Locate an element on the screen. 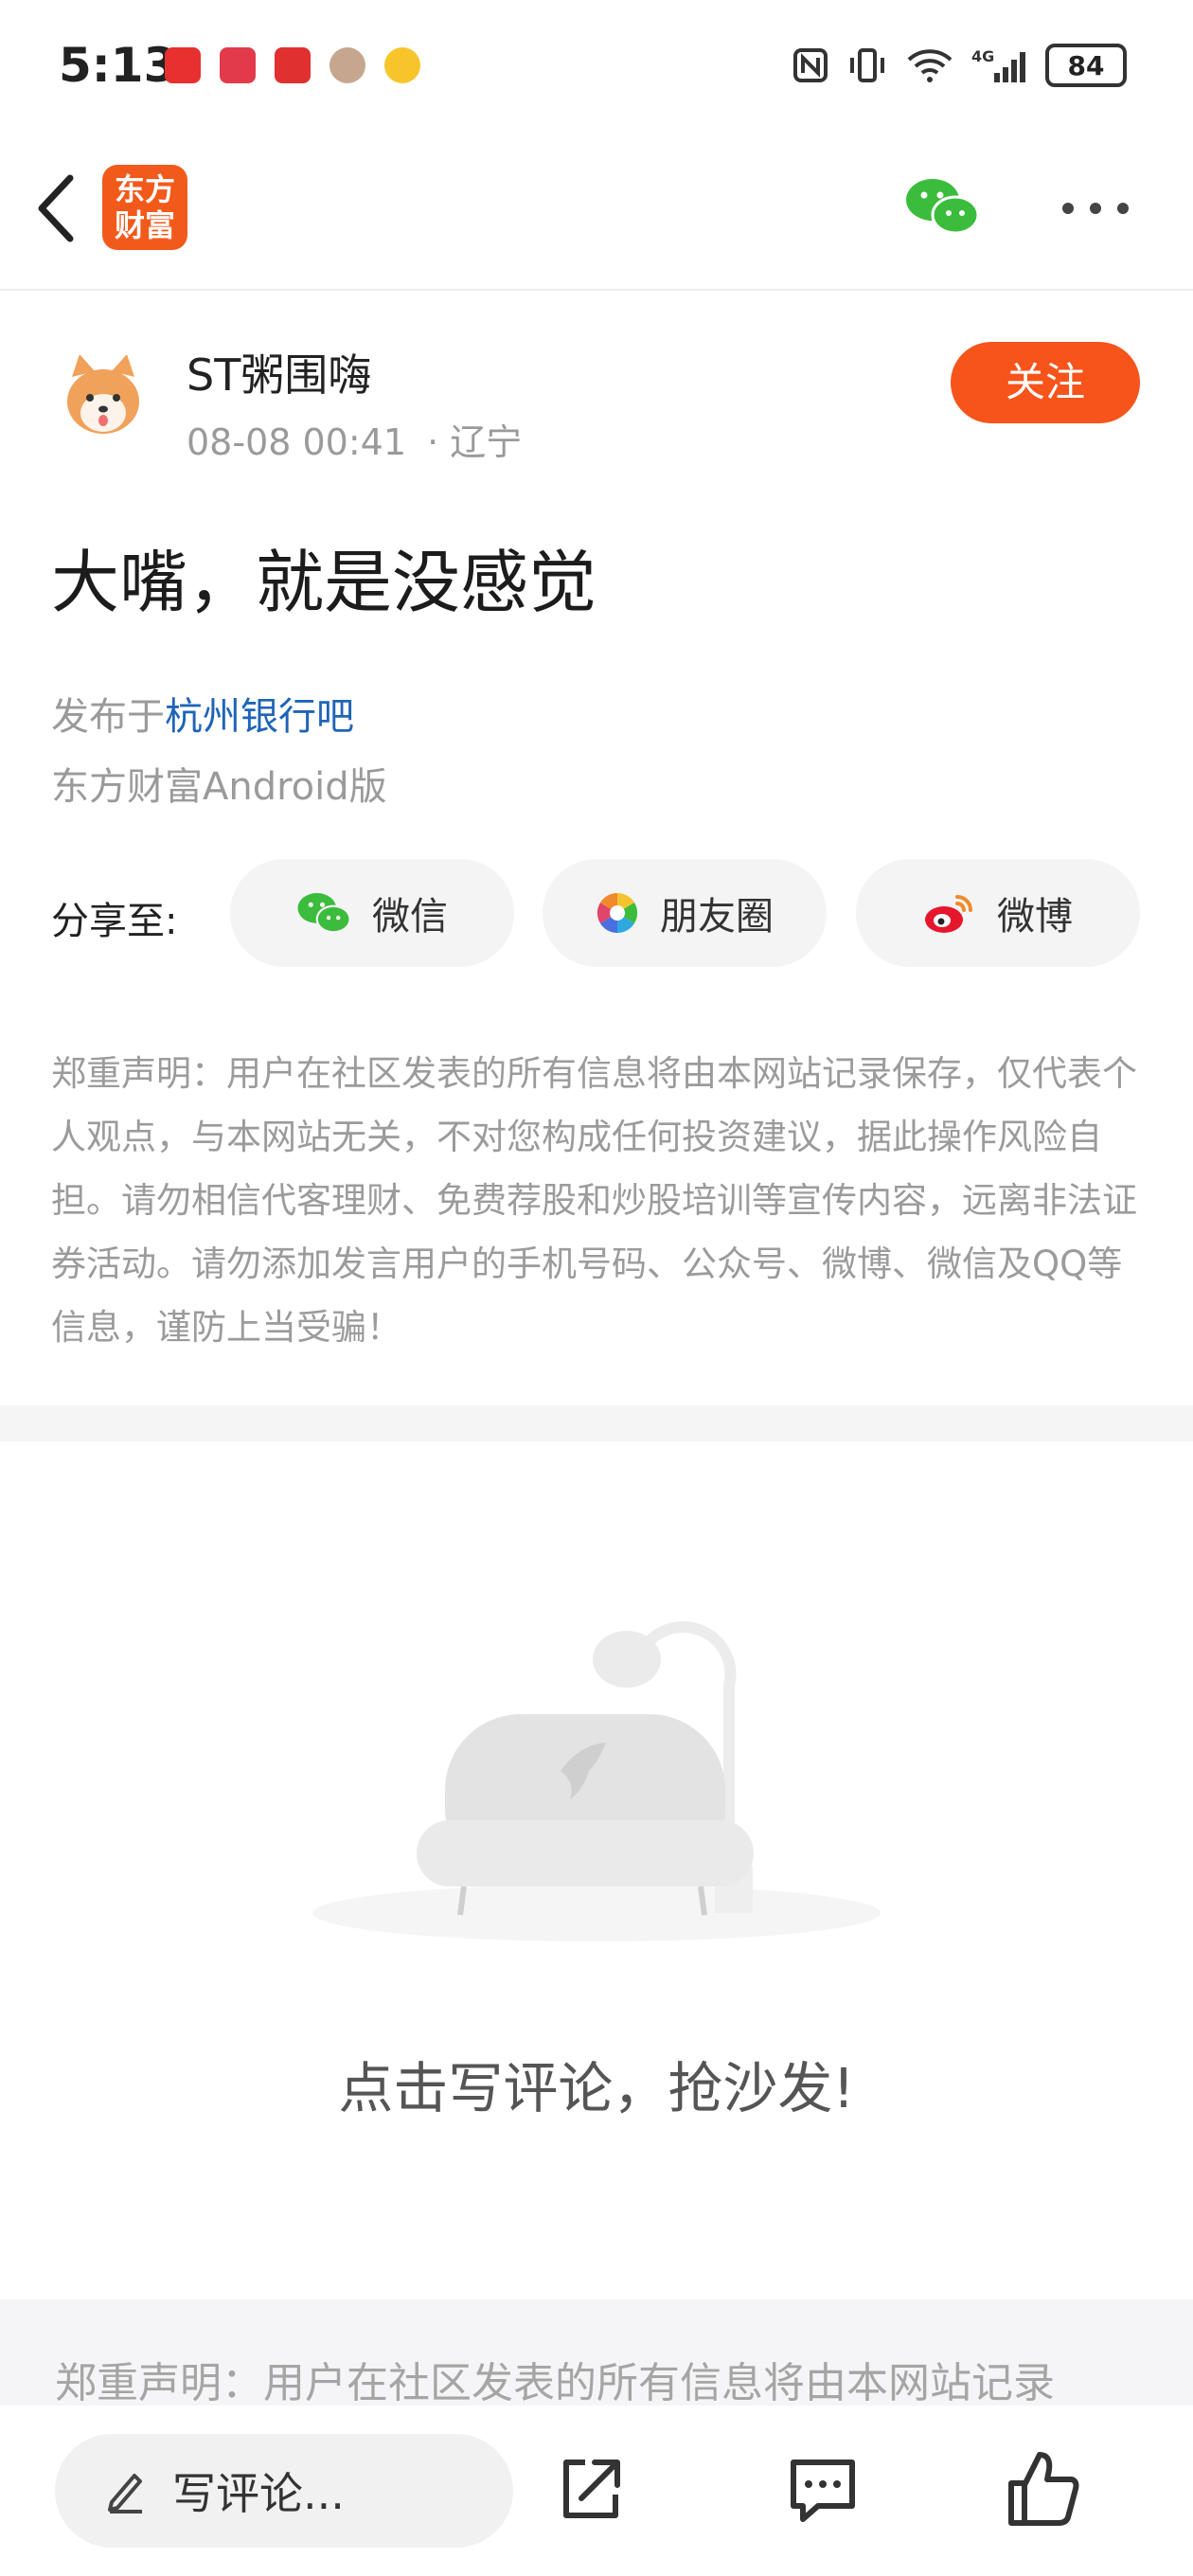  comment-icon is located at coordinates (823, 2491).